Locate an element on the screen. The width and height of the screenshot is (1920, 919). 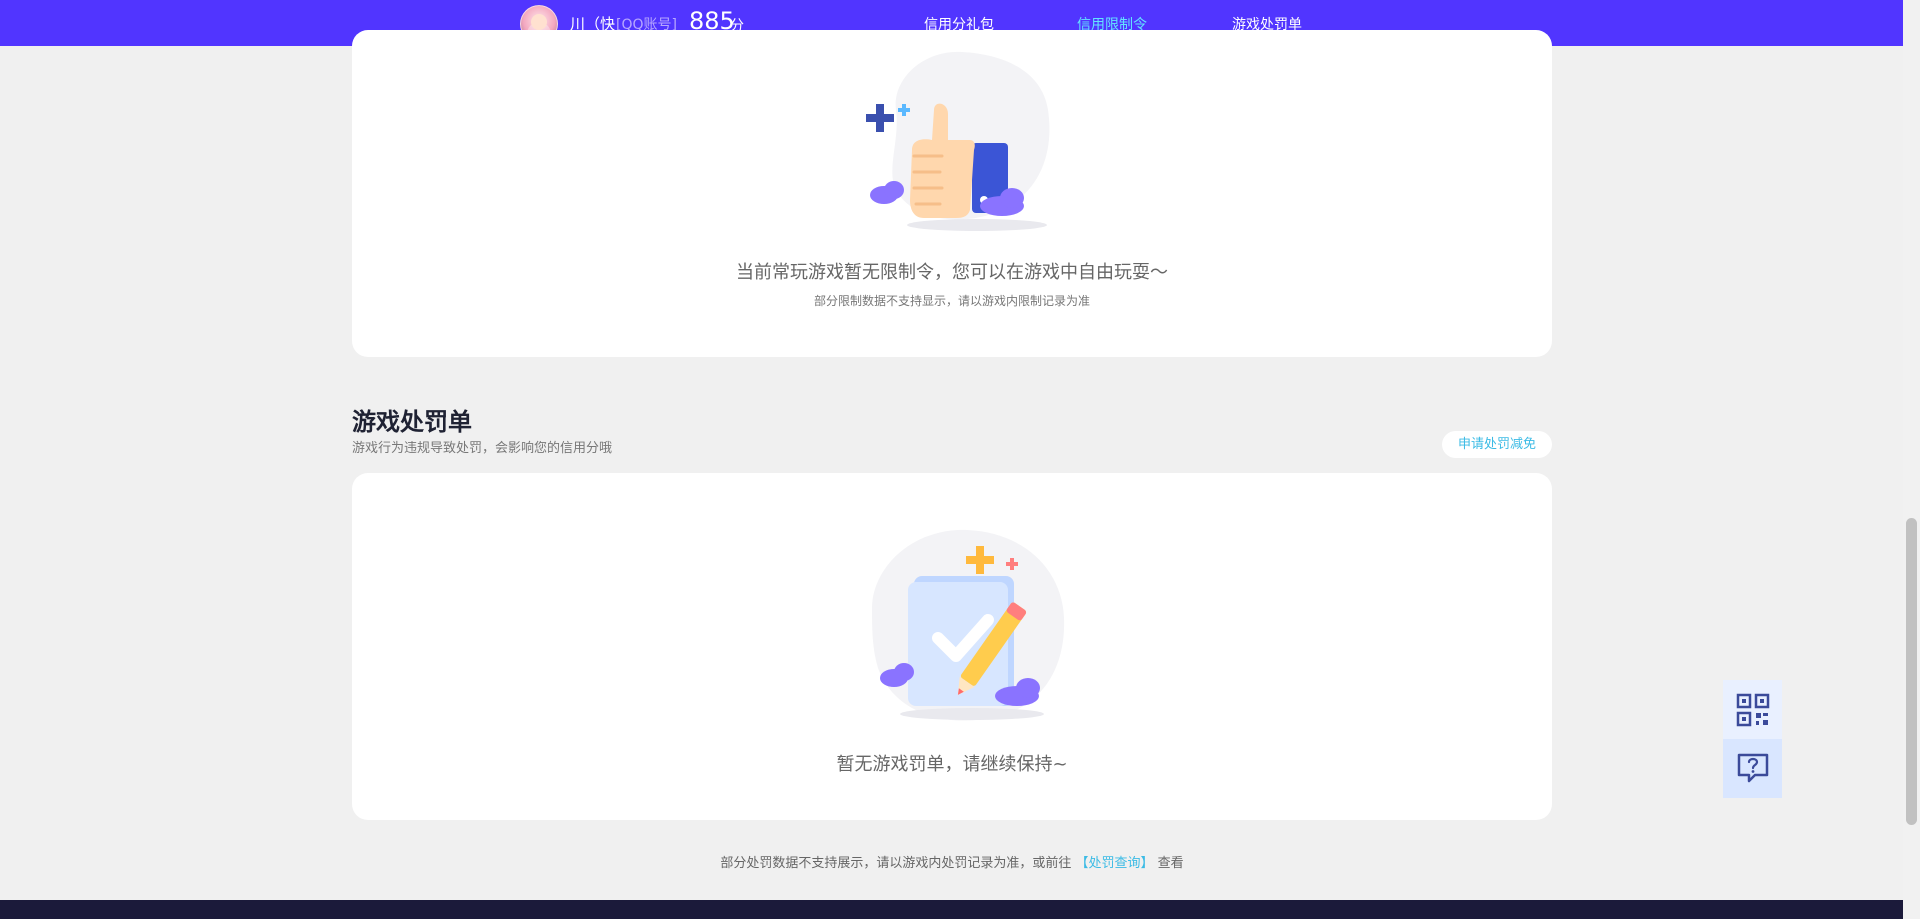
help-chat-button is located at coordinates (1752, 768).